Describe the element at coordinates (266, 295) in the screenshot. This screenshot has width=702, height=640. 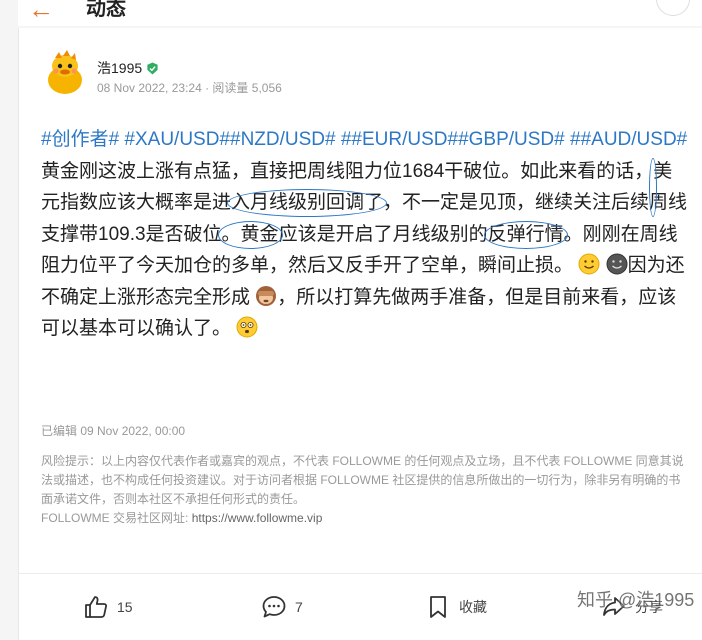
I see `see-no-evil-monkey-icon` at that location.